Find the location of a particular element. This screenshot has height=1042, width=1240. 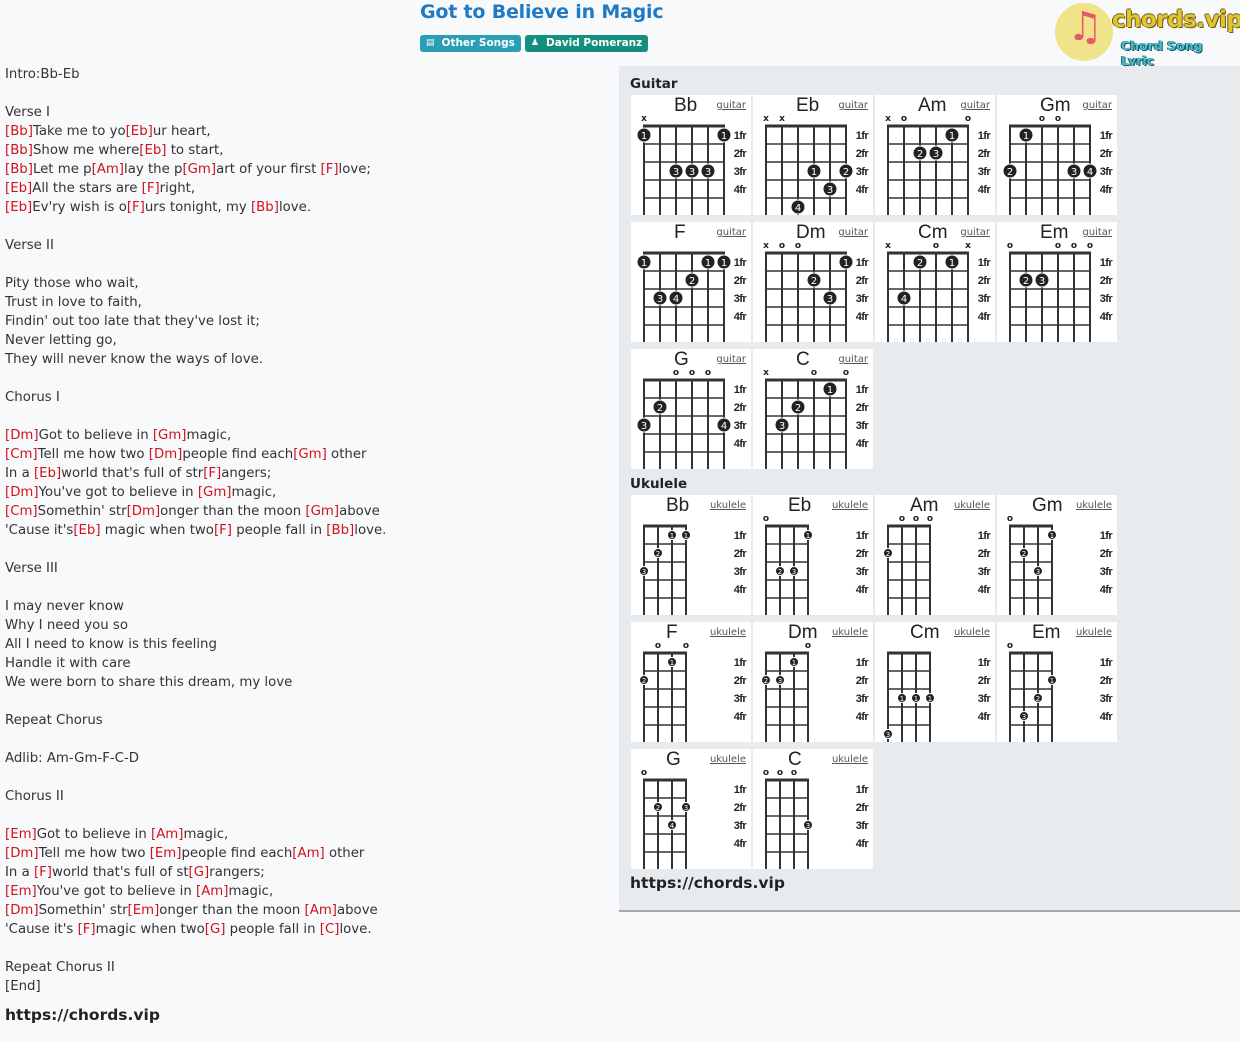

lyric-text: [End] is located at coordinates (23, 986).